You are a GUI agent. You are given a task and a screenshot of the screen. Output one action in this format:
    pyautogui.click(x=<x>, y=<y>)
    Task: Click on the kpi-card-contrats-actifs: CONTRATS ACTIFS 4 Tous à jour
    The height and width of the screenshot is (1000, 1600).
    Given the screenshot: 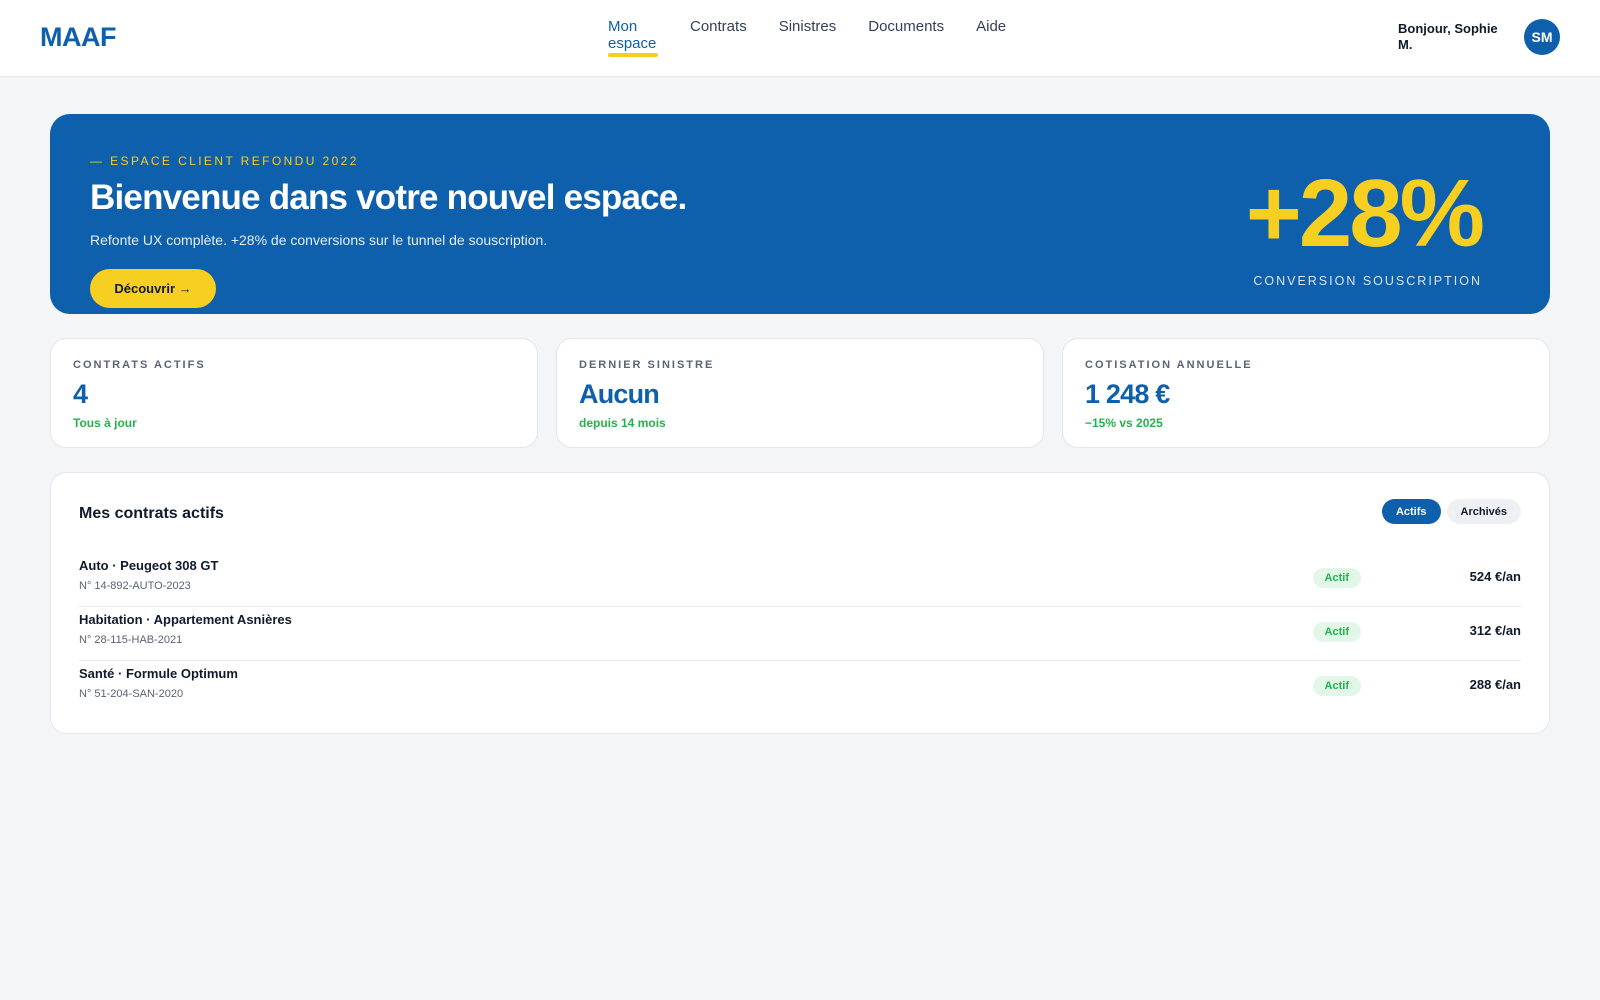 What is the action you would take?
    pyautogui.click(x=294, y=393)
    